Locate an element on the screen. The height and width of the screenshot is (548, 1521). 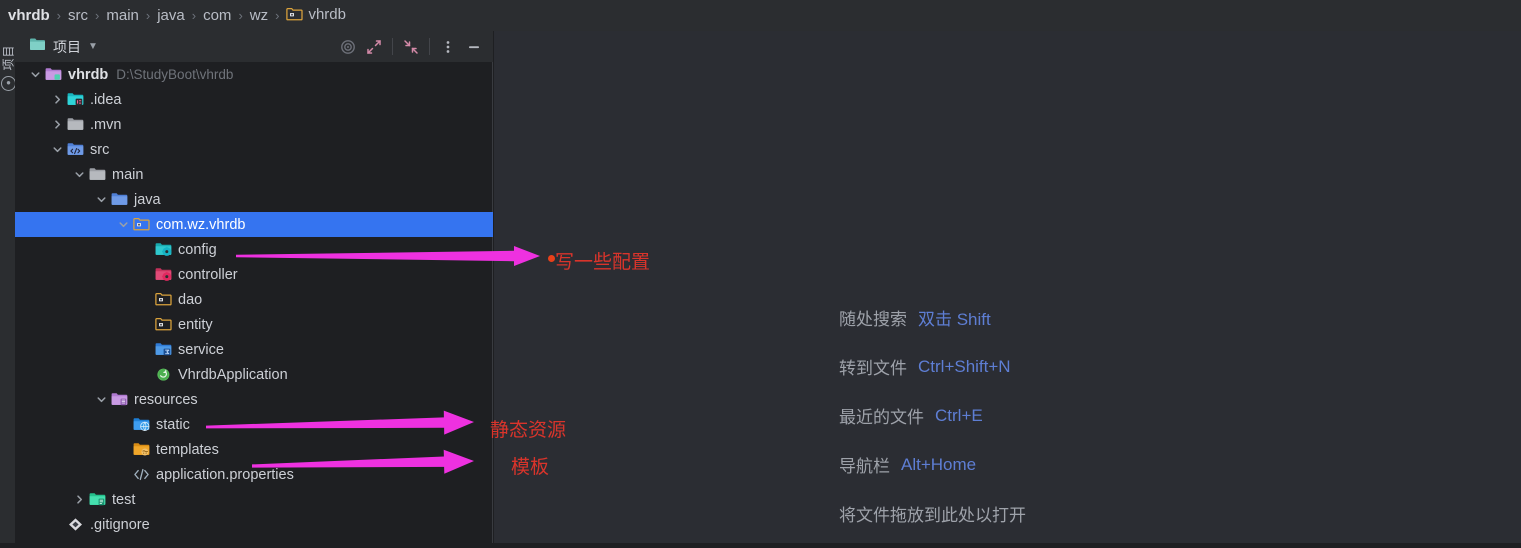
breadcrumb: vhrdb › src › main › java › com › wz › vhrdb is located at coordinates (760, 15).